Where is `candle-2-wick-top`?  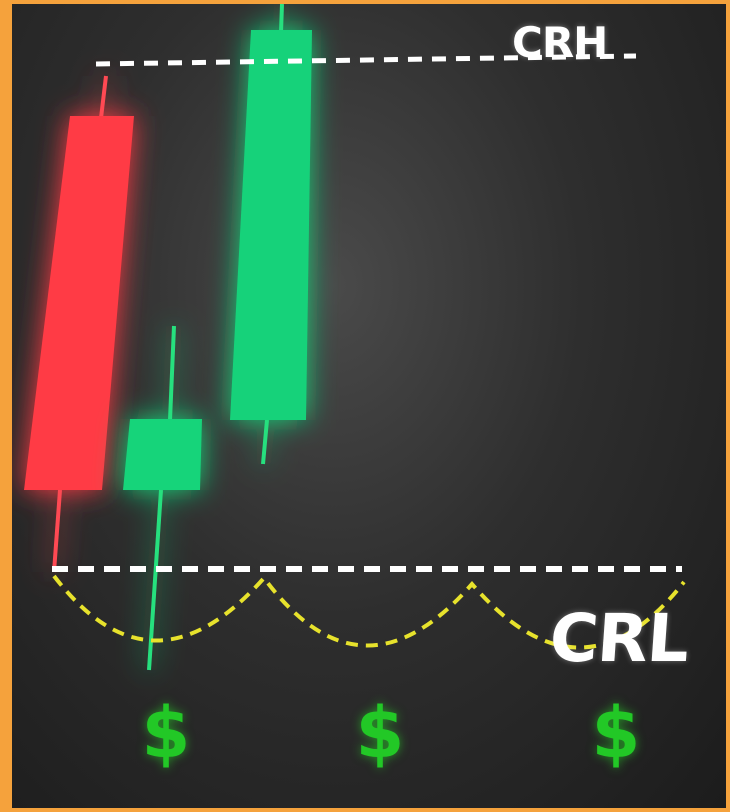 candle-2-wick-top is located at coordinates (172, 373).